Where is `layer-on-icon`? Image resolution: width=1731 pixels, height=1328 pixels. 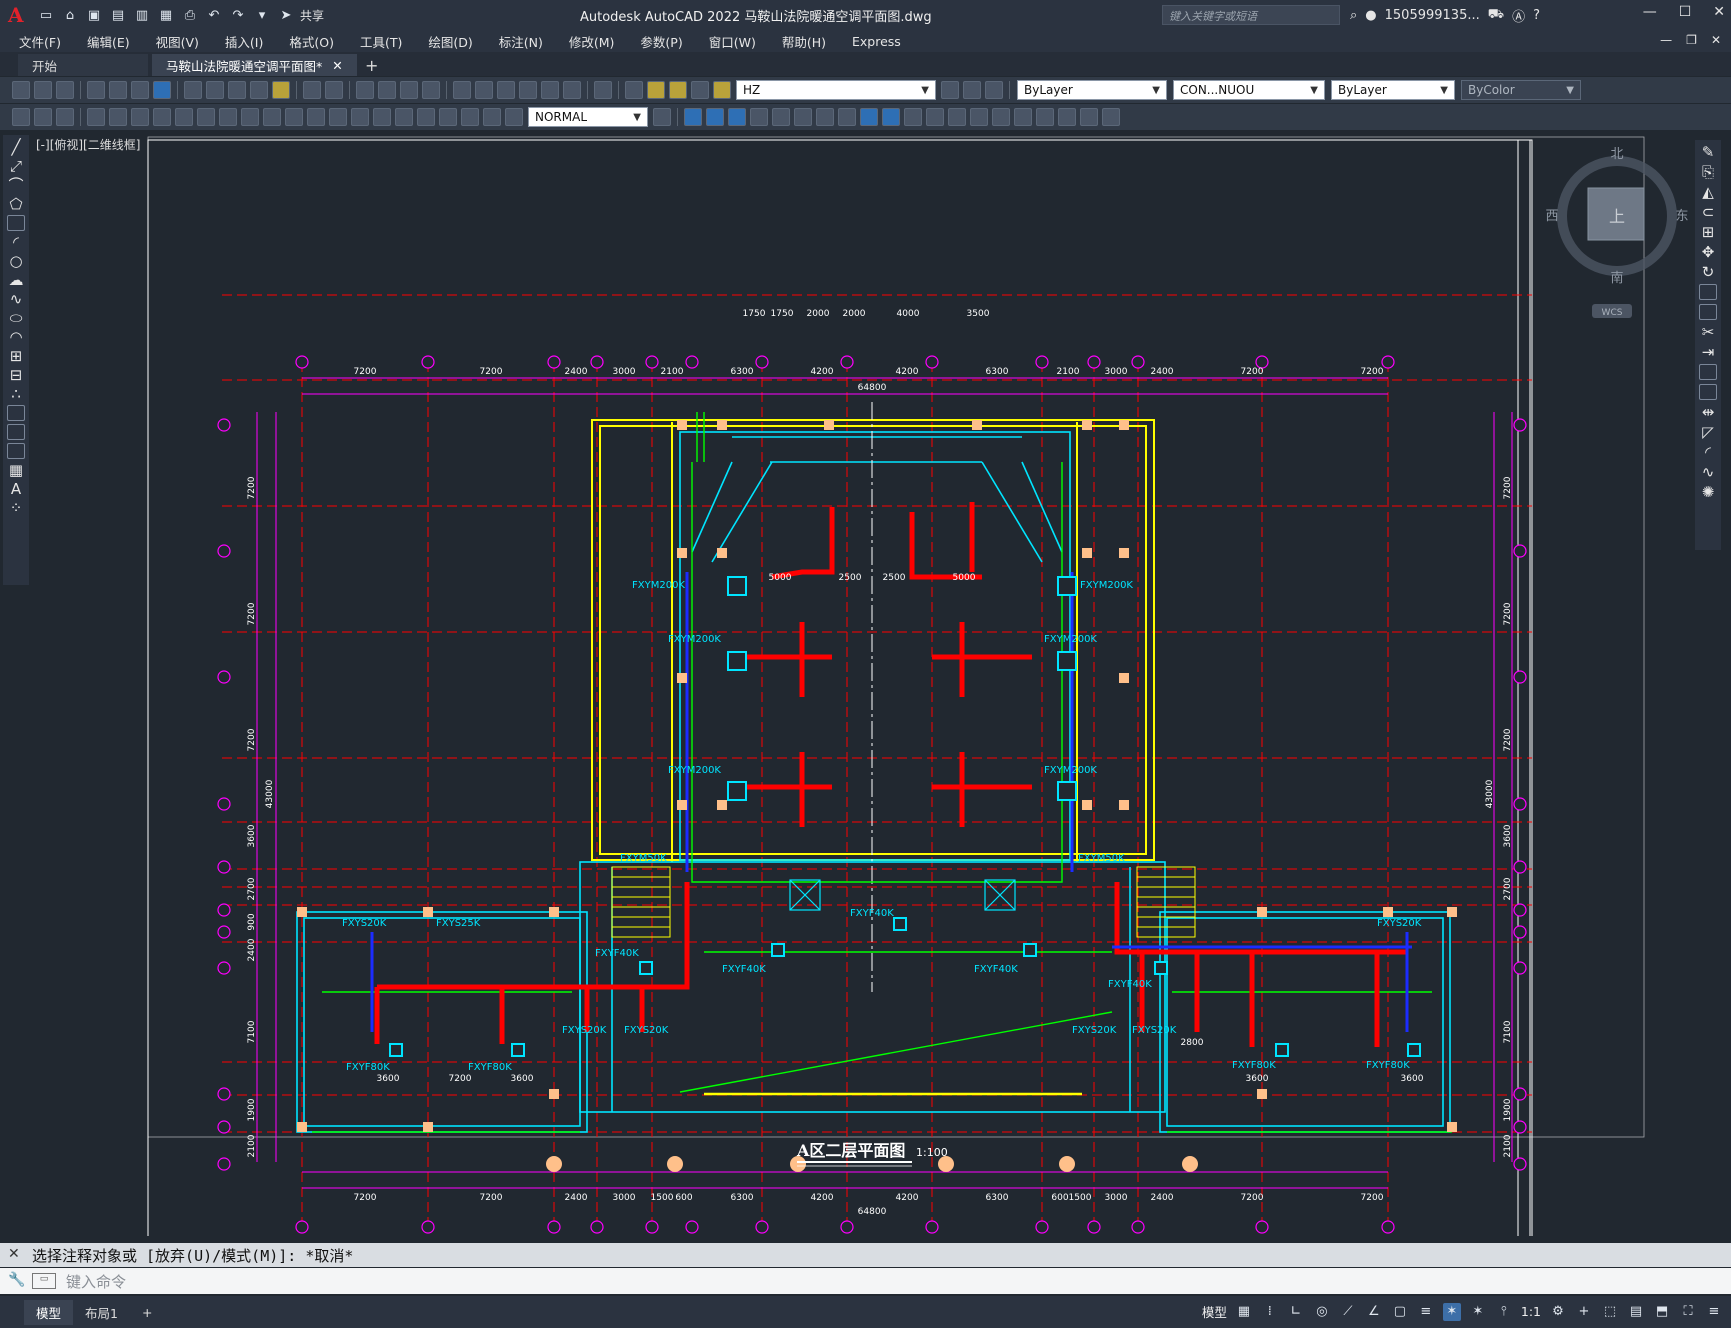 layer-on-icon is located at coordinates (656, 90).